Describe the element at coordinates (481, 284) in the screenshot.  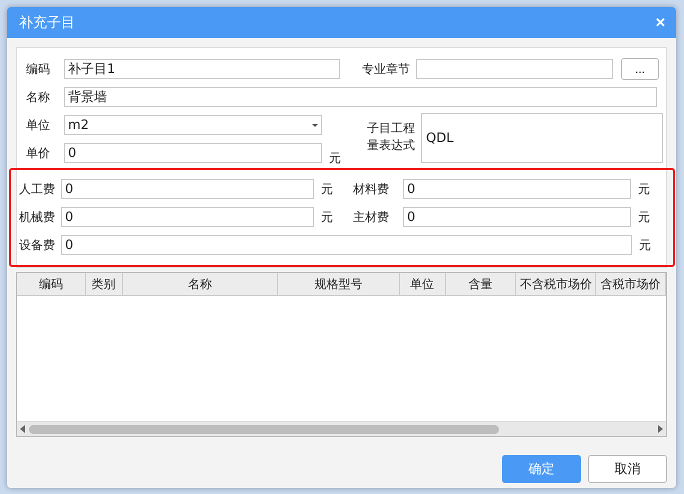
I see `column-header: 含量` at that location.